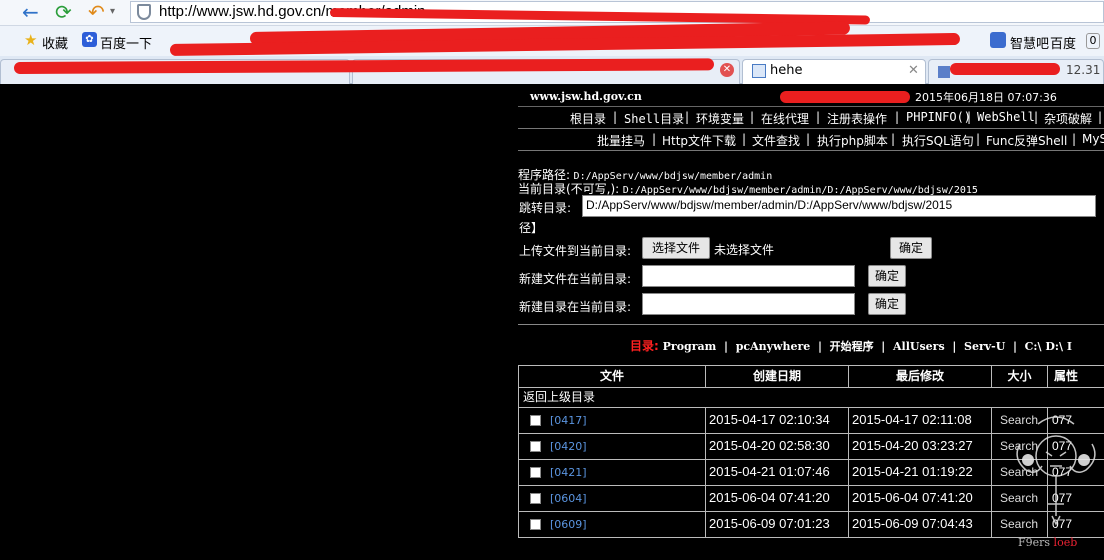  Describe the element at coordinates (575, 251) in the screenshot. I see `upload-label: 上传文件到当前目录:` at that location.